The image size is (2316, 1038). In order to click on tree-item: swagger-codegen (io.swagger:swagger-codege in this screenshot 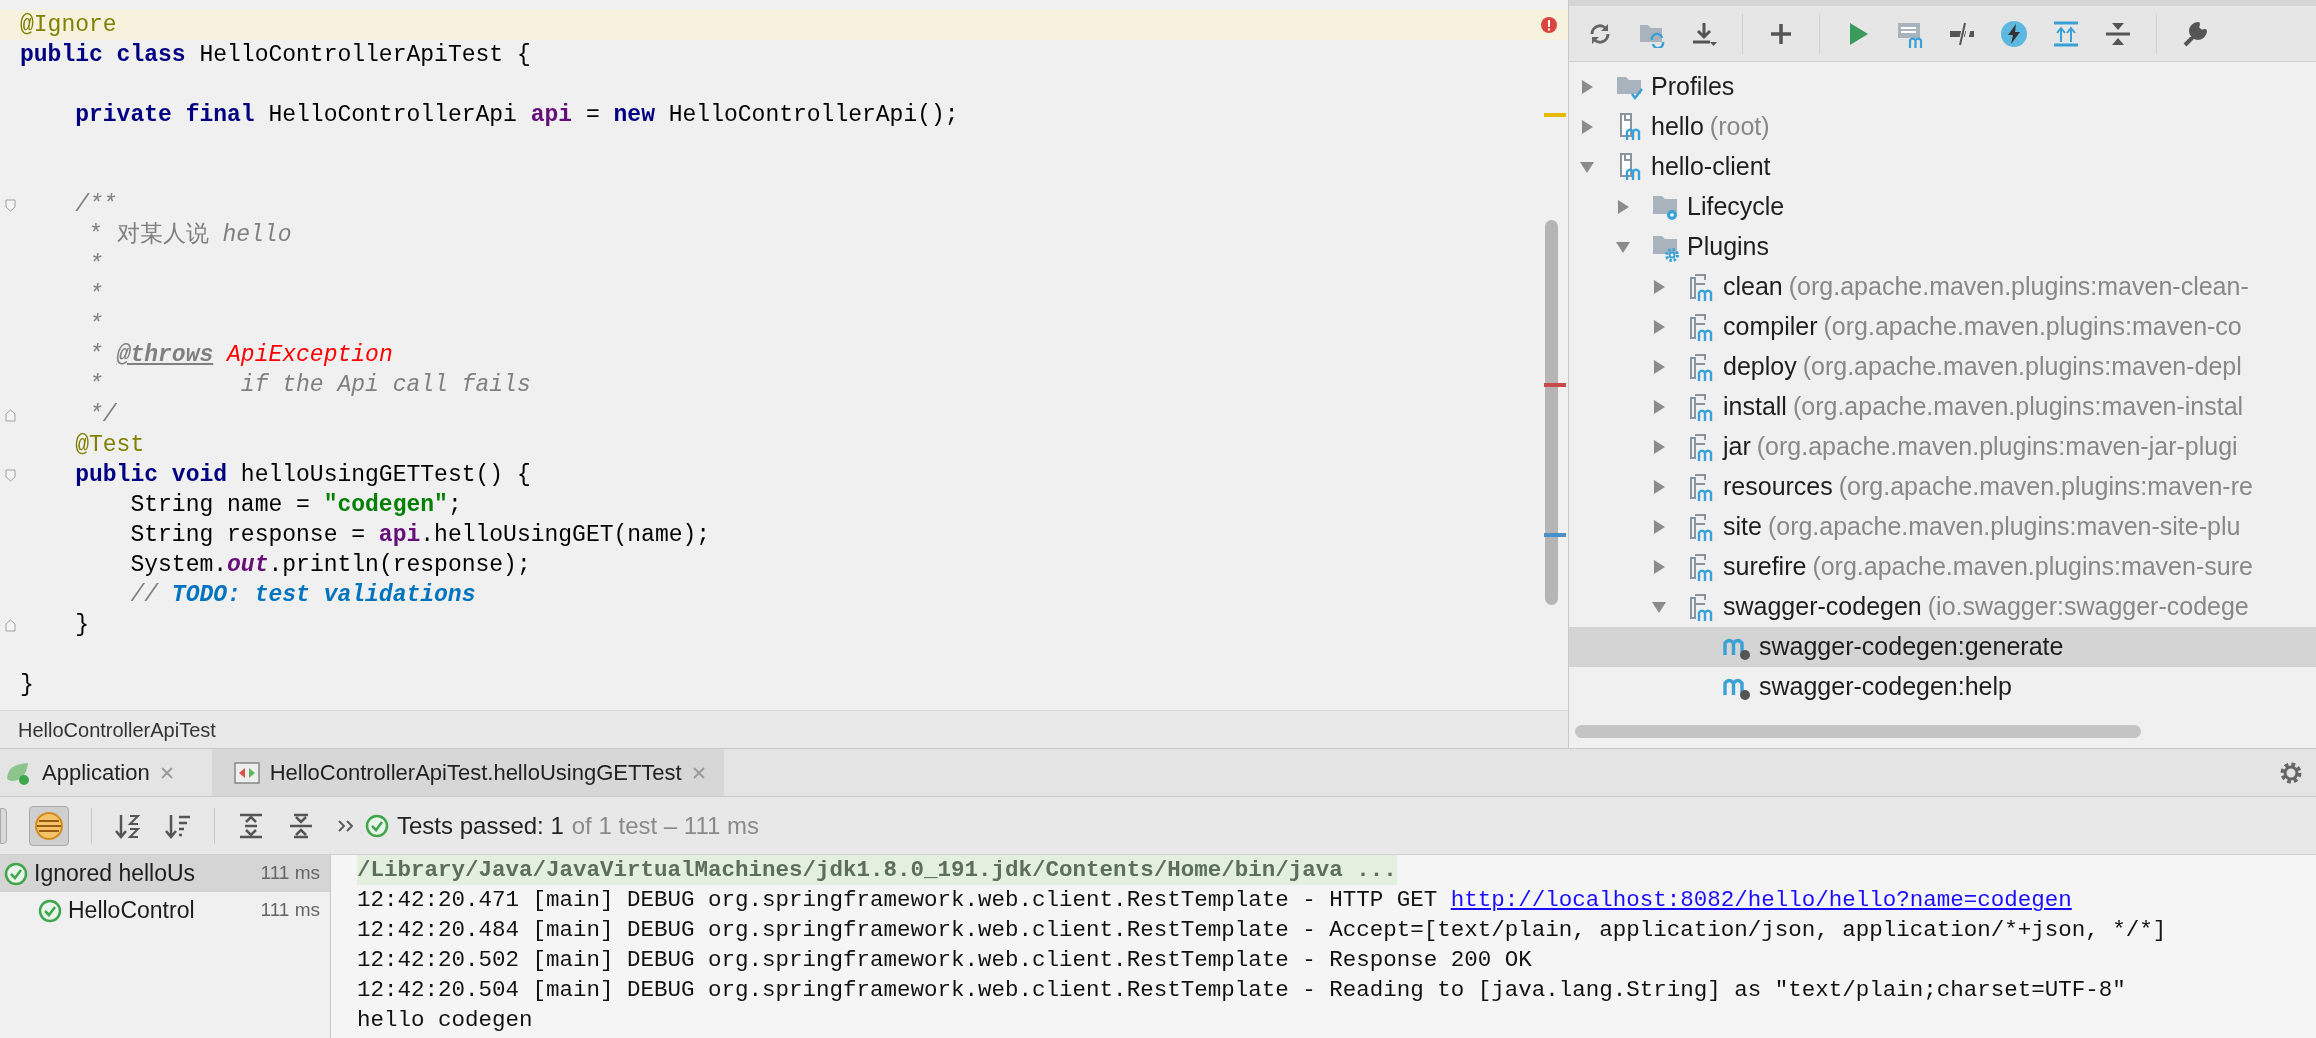, I will do `click(1942, 607)`.